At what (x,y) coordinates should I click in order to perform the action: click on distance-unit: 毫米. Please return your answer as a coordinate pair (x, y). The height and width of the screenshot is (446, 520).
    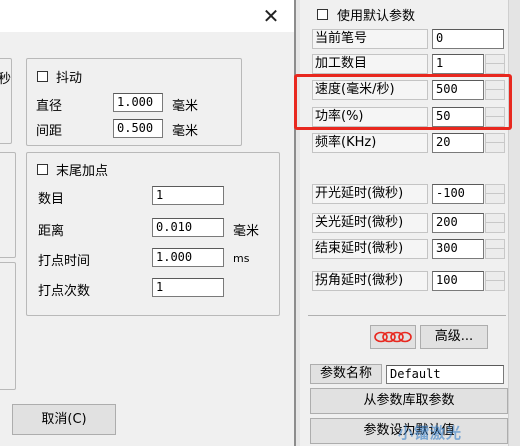
    Looking at the image, I should click on (246, 231).